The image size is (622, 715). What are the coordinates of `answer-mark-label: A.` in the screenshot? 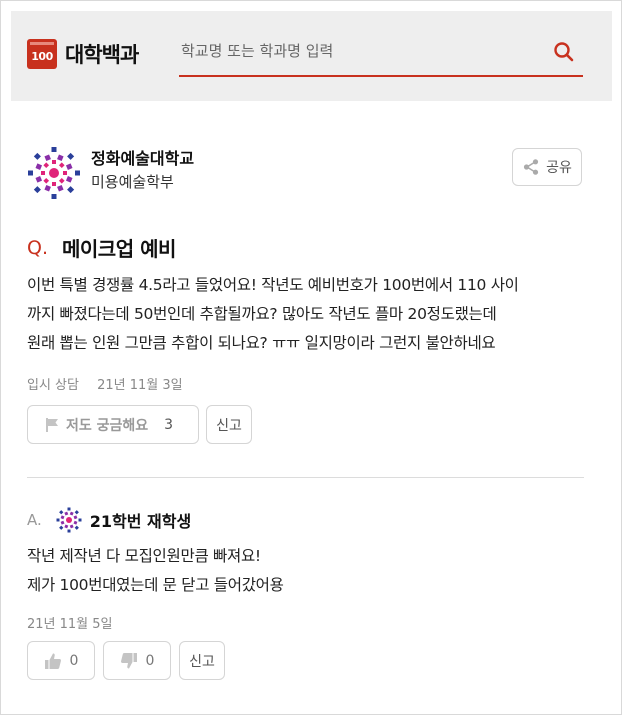 It's located at (34, 520).